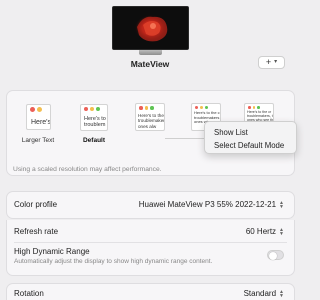 Image resolution: width=320 pixels, height=300 pixels. I want to click on display-screen, so click(150, 28).